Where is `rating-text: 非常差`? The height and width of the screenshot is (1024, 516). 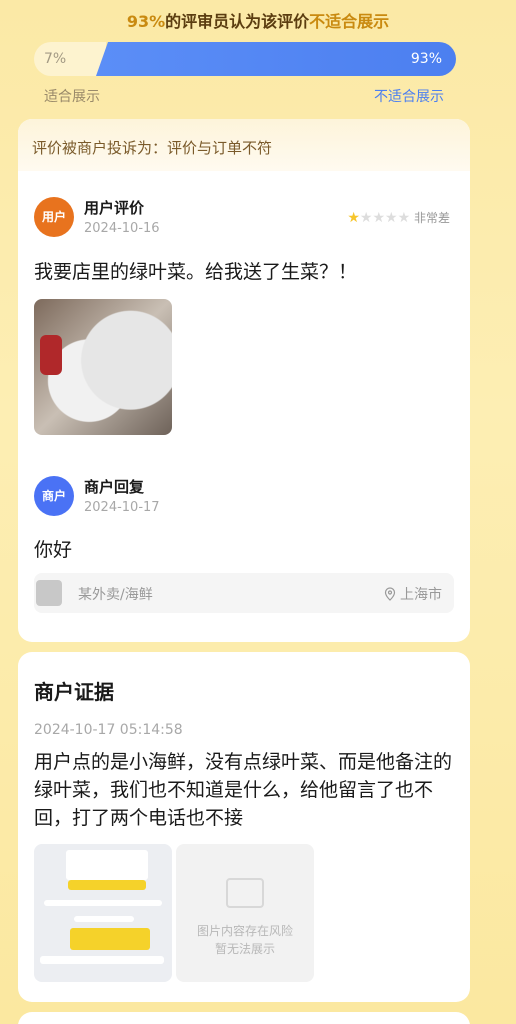
rating-text: 非常差 is located at coordinates (431, 218).